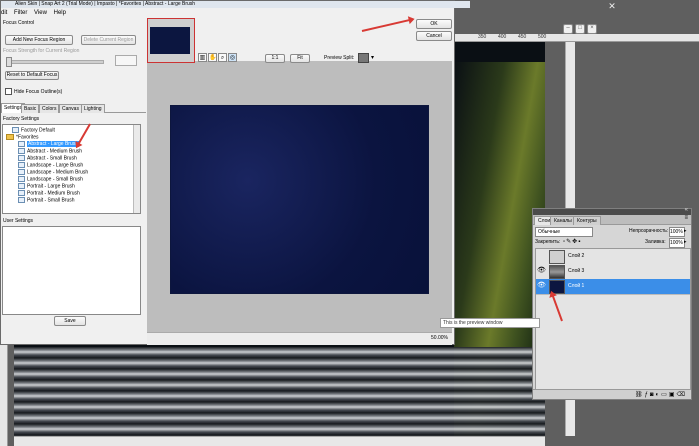 This screenshot has width=699, height=446. I want to click on tree-scrollbar, so click(136, 169).